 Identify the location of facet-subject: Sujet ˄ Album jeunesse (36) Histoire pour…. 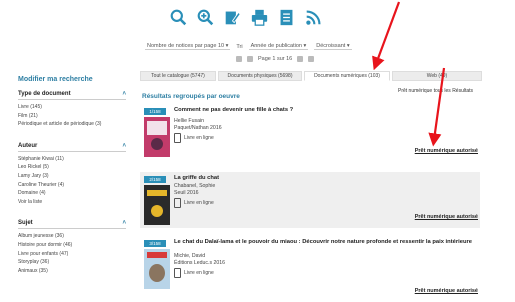
(72, 247).